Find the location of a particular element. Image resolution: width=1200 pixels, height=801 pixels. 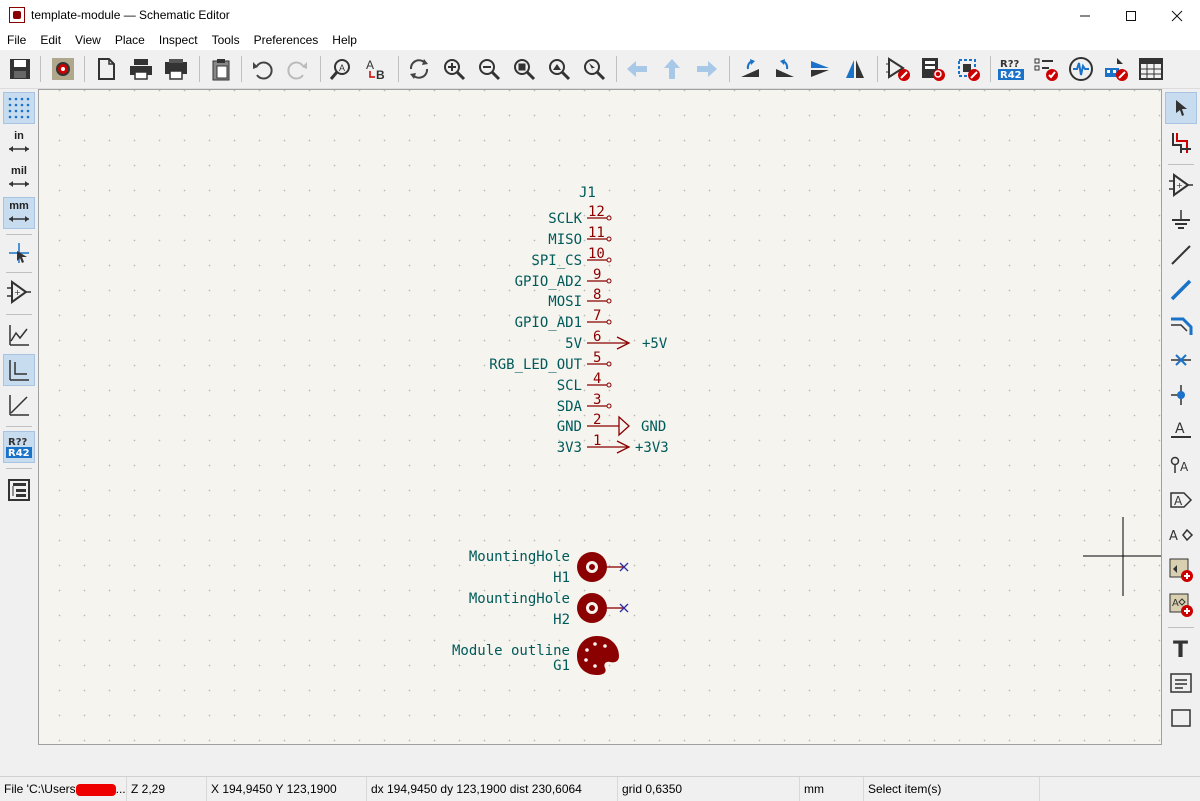

close-icon is located at coordinates (1177, 15).